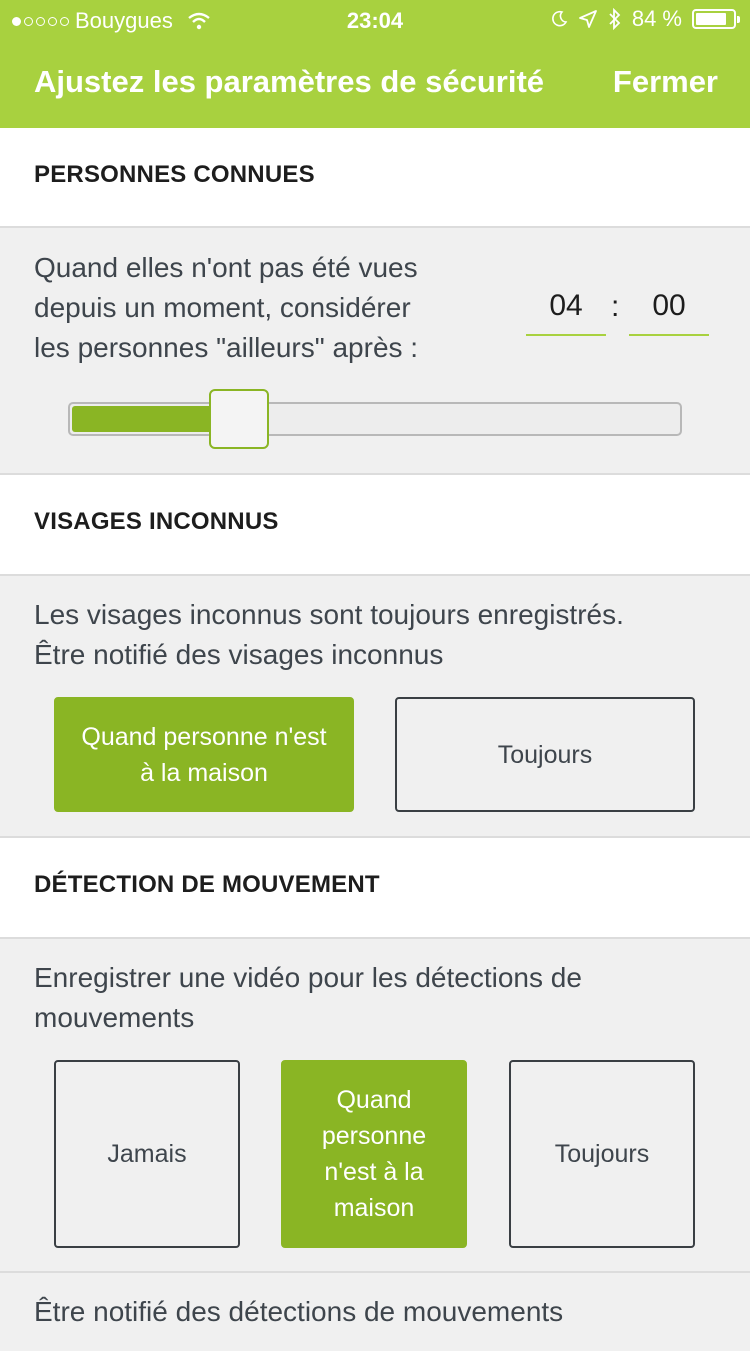 The height and width of the screenshot is (1351, 750). I want to click on motion-line2: mouvements, so click(114, 1017).